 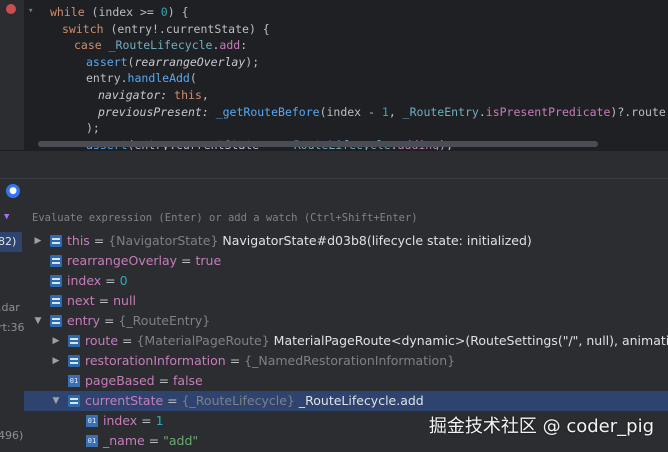 What do you see at coordinates (361, 400) in the screenshot?
I see `variable-value: _RouteLifecycle.add` at bounding box center [361, 400].